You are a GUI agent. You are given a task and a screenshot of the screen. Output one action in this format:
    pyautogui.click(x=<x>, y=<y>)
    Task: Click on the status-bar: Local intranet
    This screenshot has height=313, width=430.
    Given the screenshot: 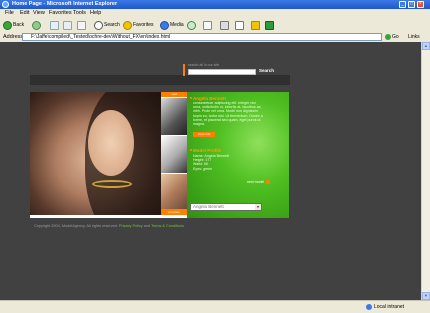 What is the action you would take?
    pyautogui.click(x=215, y=306)
    